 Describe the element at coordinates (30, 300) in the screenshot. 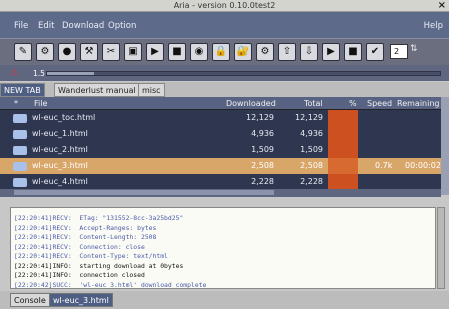

I see `tab-console: Console` at that location.